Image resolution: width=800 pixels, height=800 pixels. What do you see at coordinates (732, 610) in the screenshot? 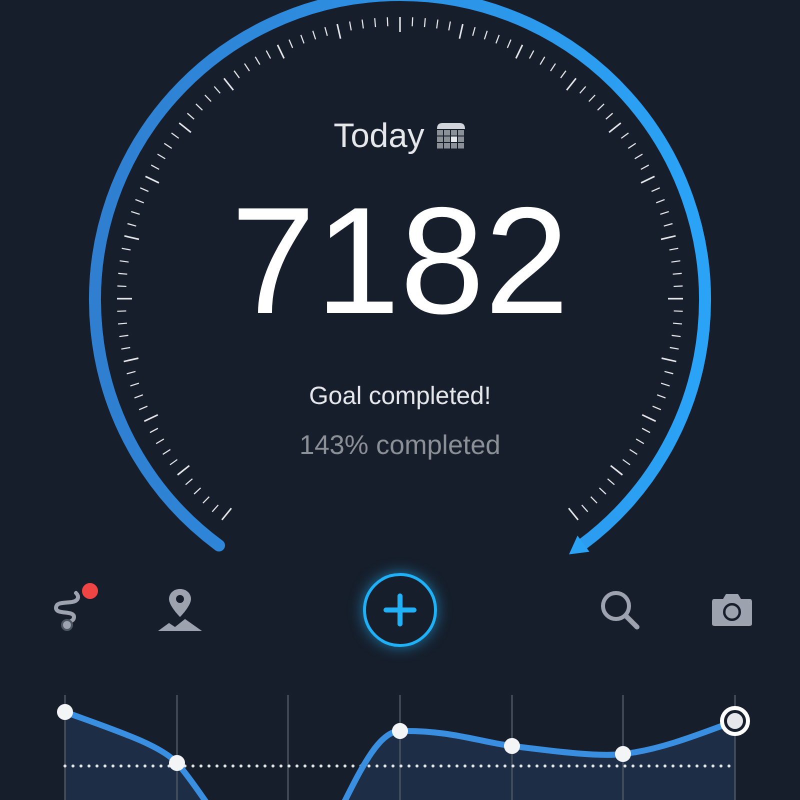
I see `camera-icon` at bounding box center [732, 610].